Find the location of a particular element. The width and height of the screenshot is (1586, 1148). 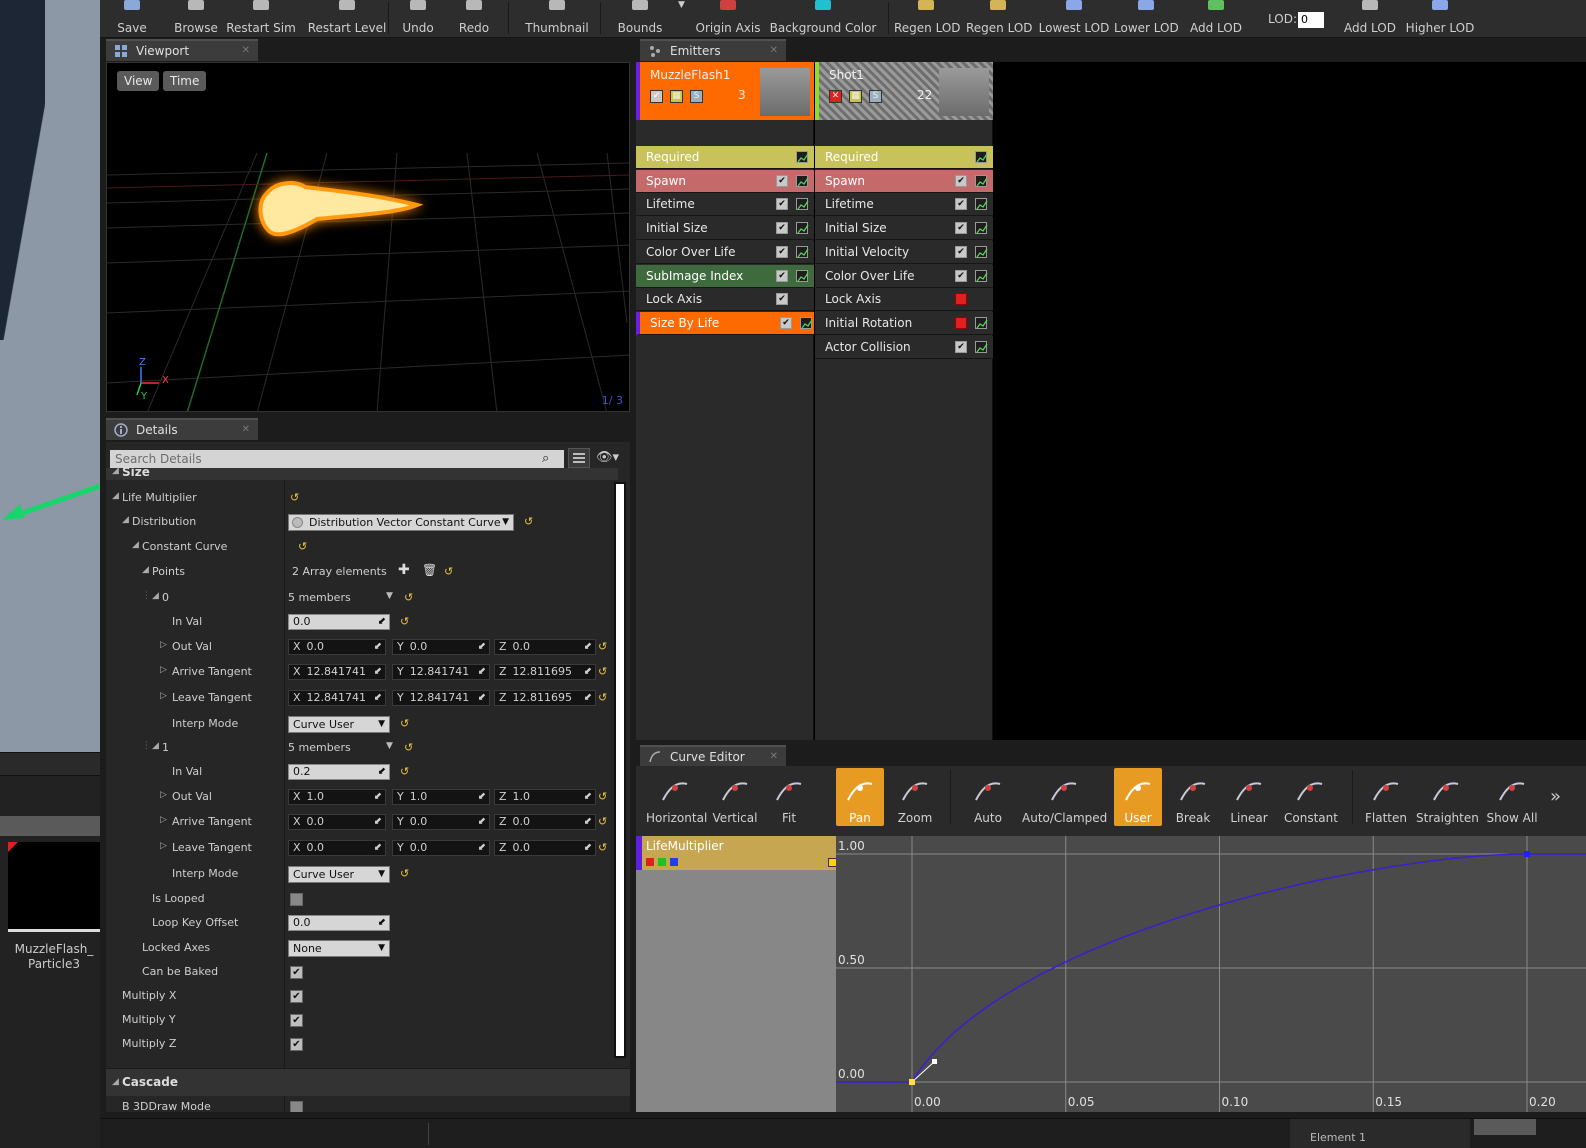

b3d-draw-mode-checkbox is located at coordinates (296, 1106).